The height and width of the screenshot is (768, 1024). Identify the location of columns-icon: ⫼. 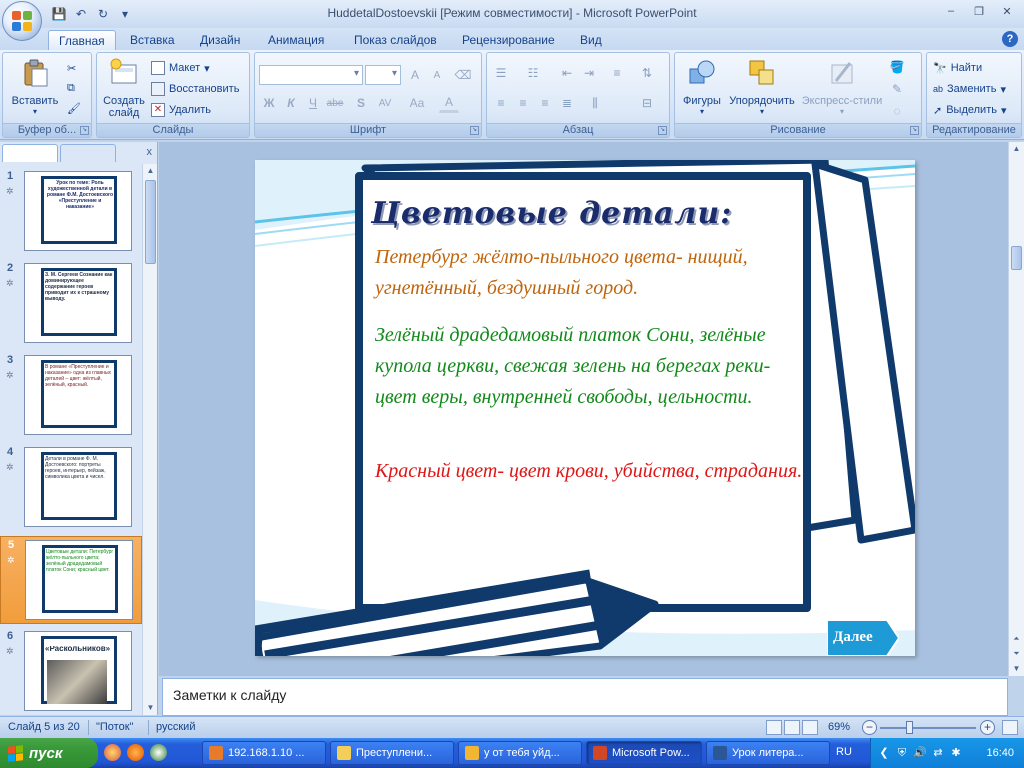
(595, 103).